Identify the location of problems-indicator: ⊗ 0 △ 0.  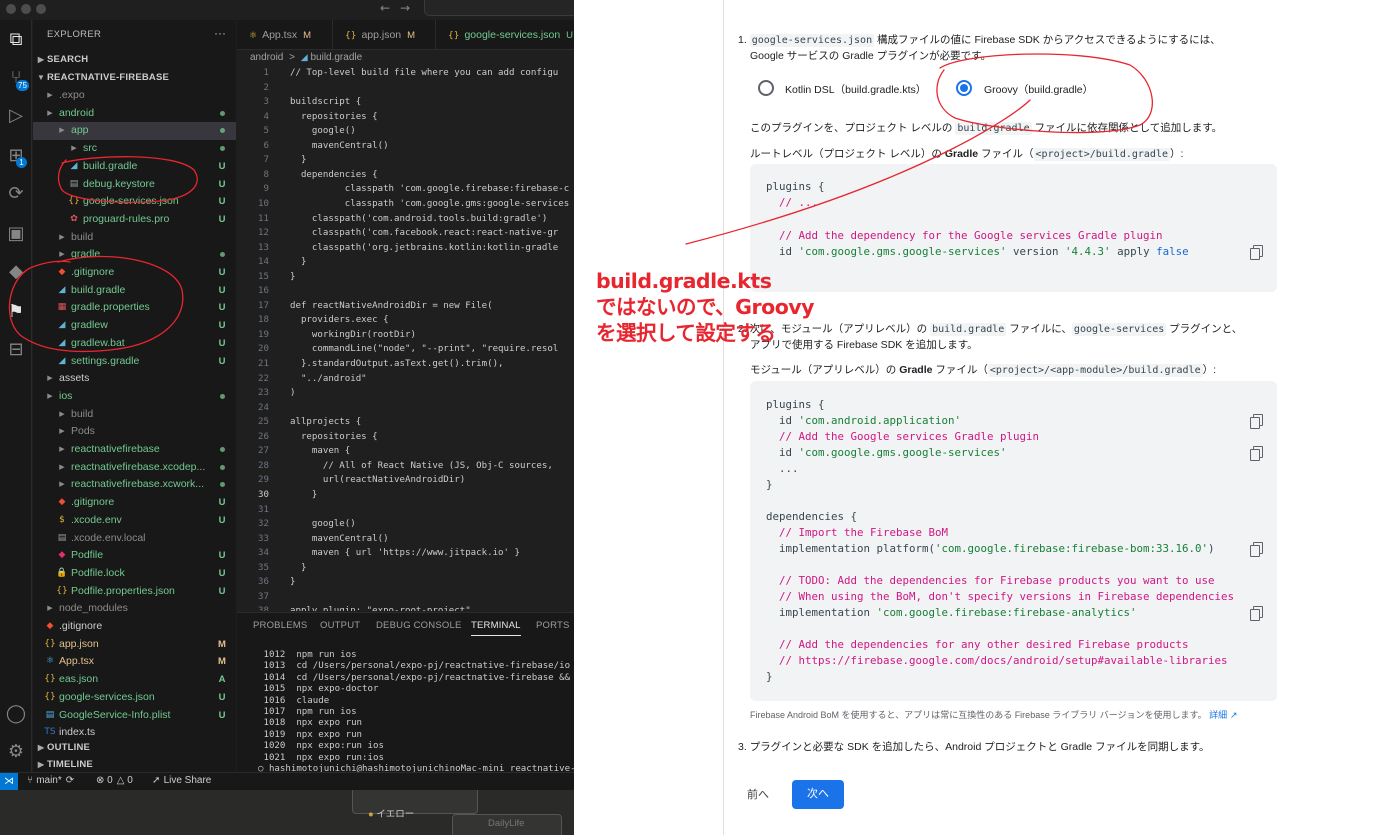
(114, 780).